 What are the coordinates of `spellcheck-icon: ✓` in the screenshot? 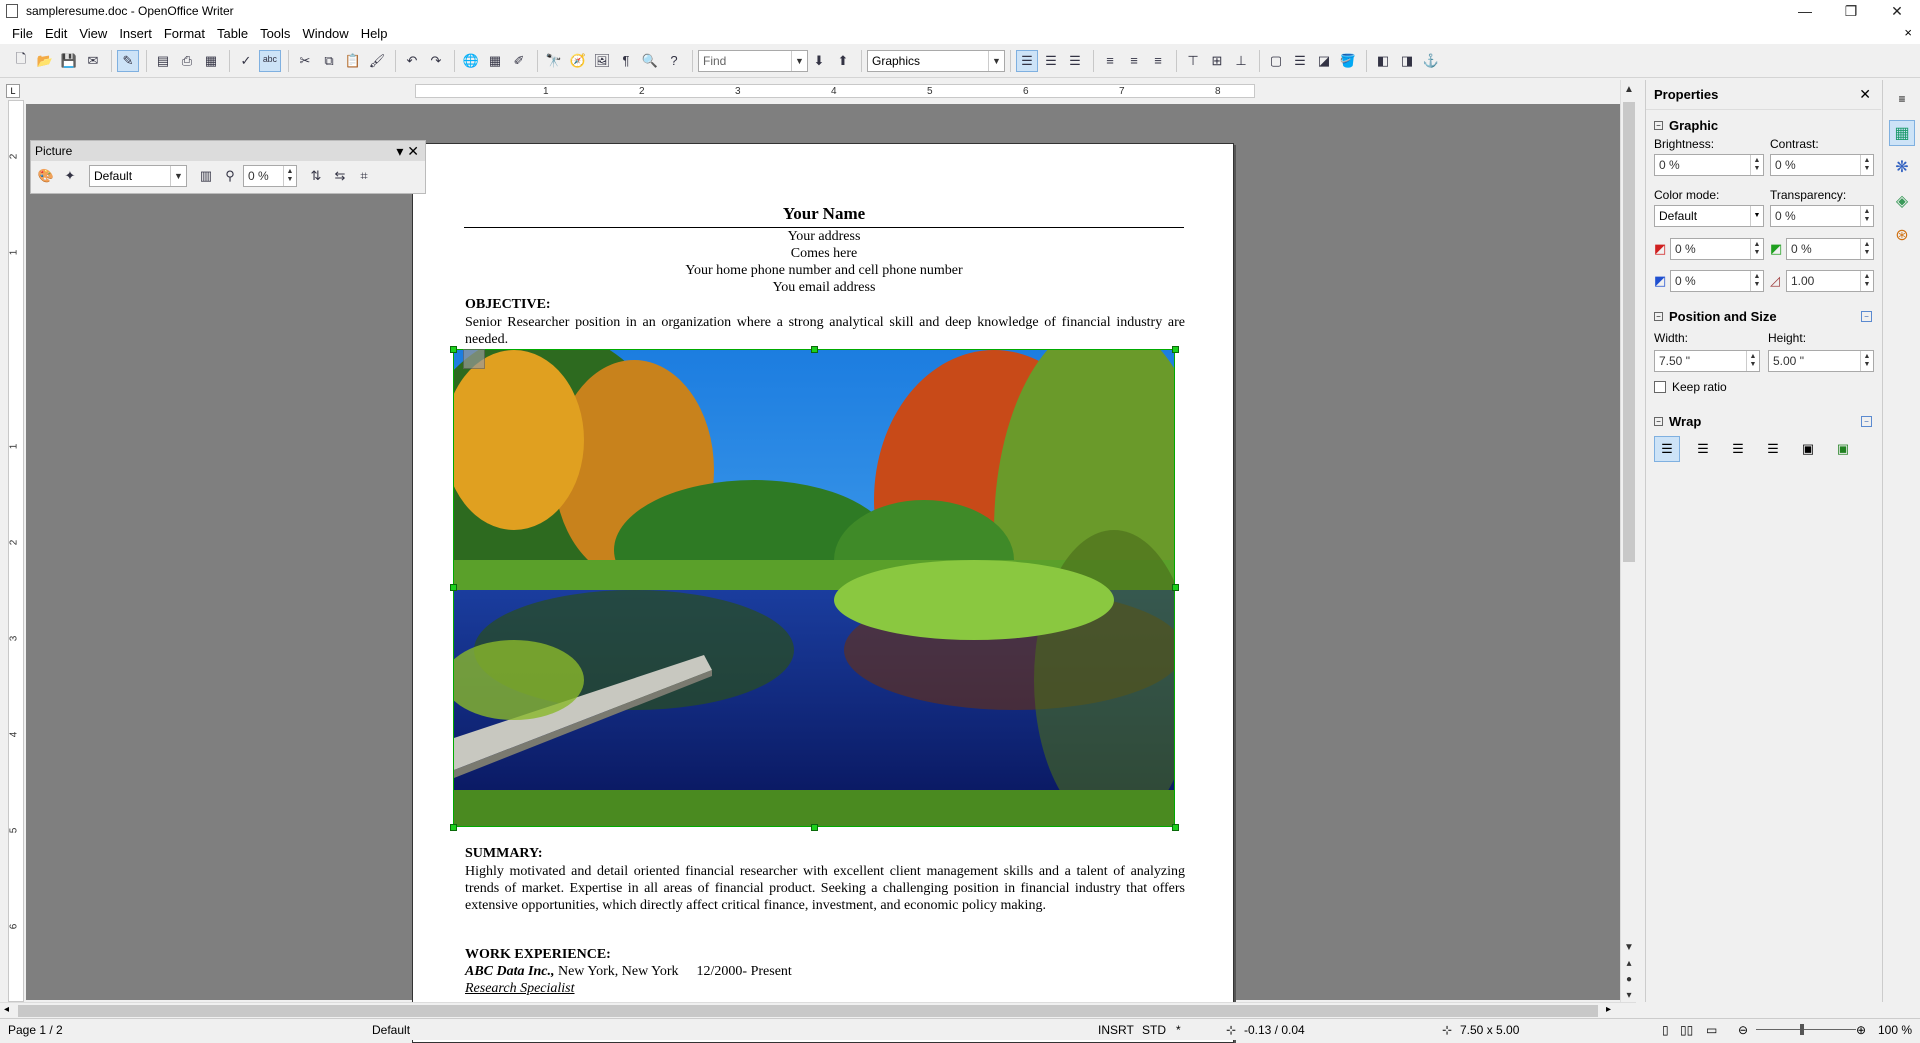 It's located at (246, 61).